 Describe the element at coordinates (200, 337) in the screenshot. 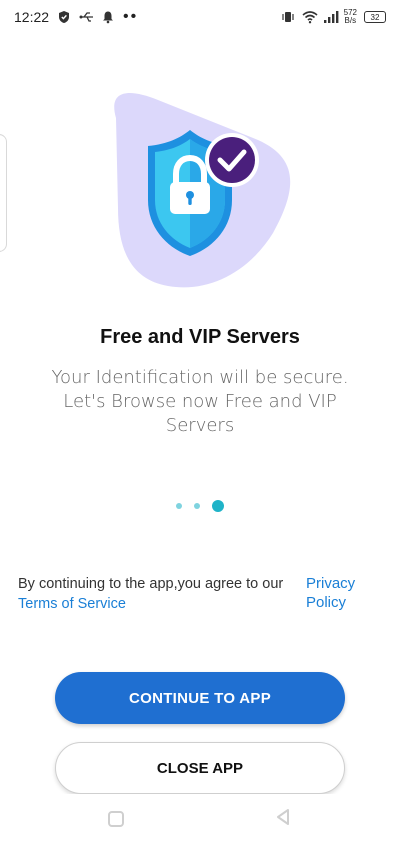

I see `onboarding-title: Free and VIP Servers` at that location.